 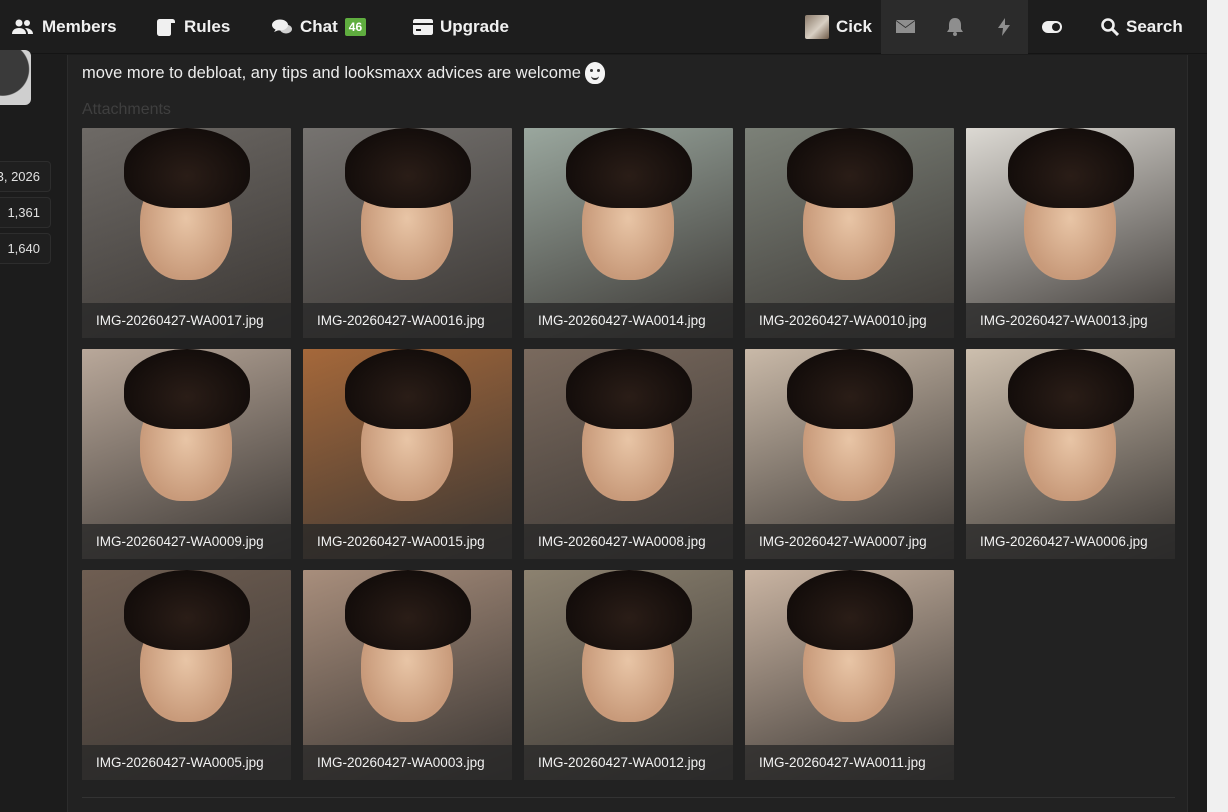 What do you see at coordinates (628, 320) in the screenshot?
I see `attachment-filename: IMG-20260427-WA0014.jpg` at bounding box center [628, 320].